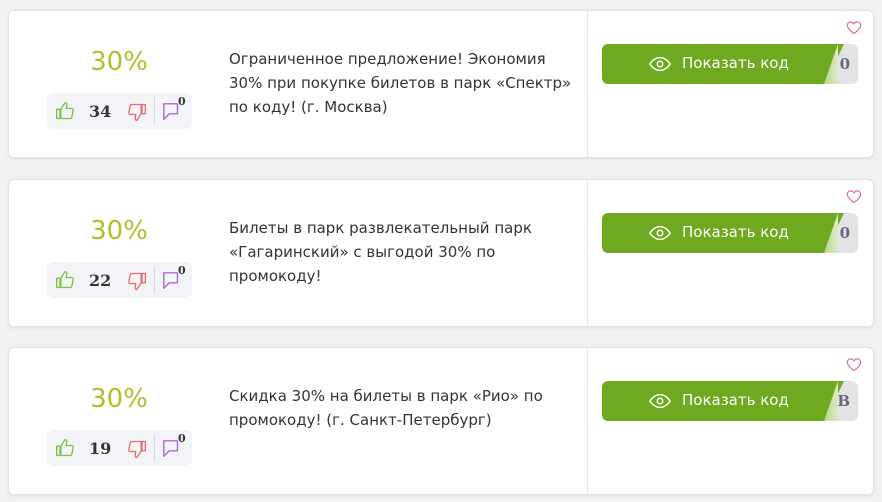 The width and height of the screenshot is (882, 502). I want to click on like-count: 19, so click(100, 448).